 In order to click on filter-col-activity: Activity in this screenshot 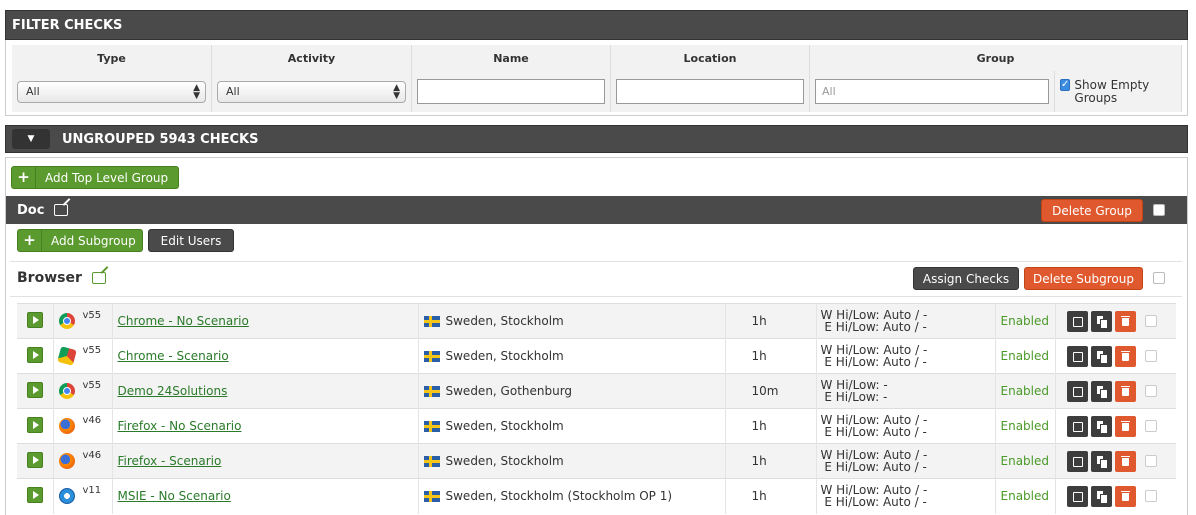, I will do `click(311, 58)`.